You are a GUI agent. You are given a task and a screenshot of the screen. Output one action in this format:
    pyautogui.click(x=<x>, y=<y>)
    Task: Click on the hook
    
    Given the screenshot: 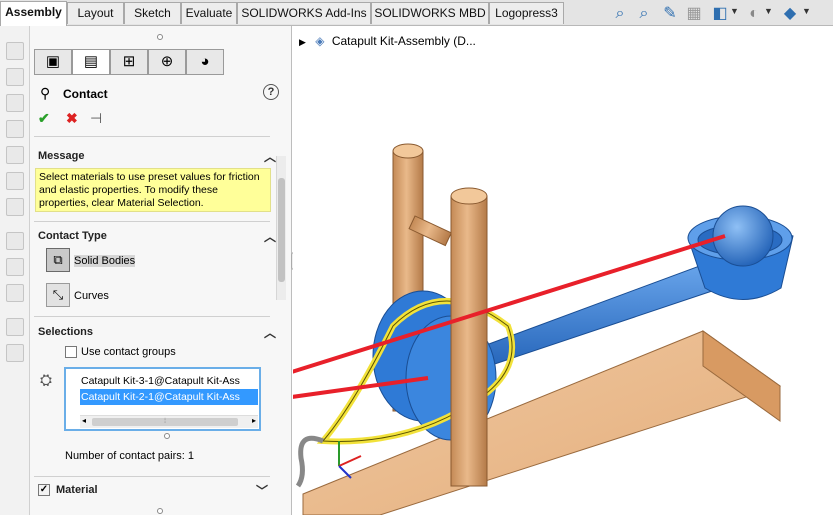 What is the action you would take?
    pyautogui.click(x=309, y=461)
    